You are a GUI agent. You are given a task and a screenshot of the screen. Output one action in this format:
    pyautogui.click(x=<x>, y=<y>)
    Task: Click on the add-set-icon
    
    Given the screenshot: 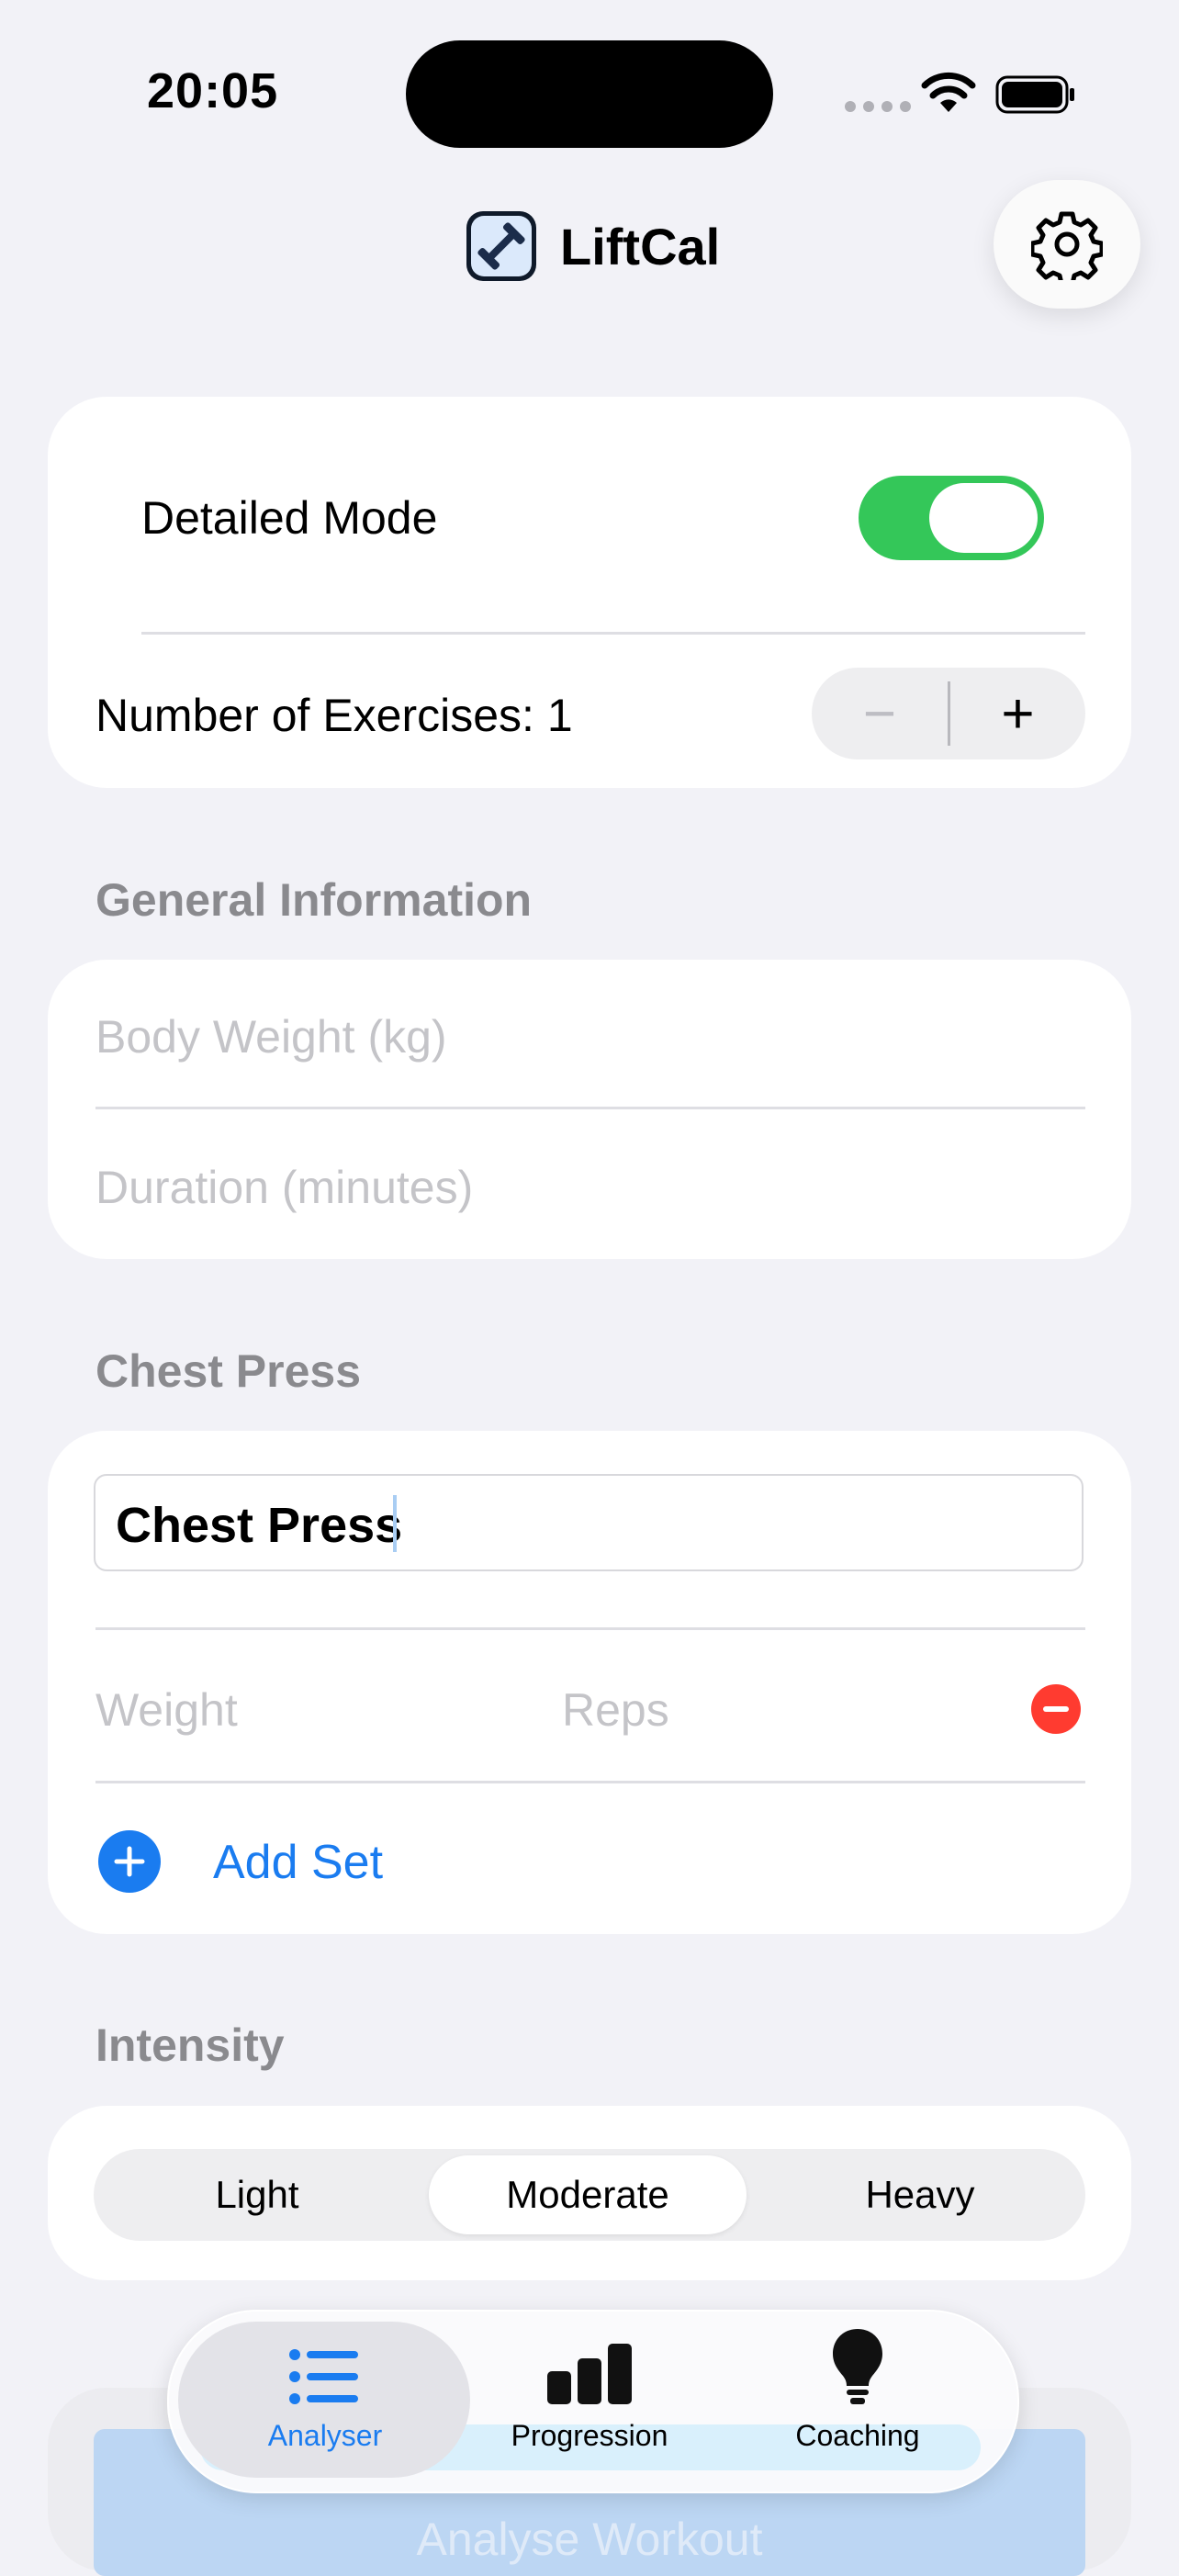 What is the action you would take?
    pyautogui.click(x=129, y=1861)
    